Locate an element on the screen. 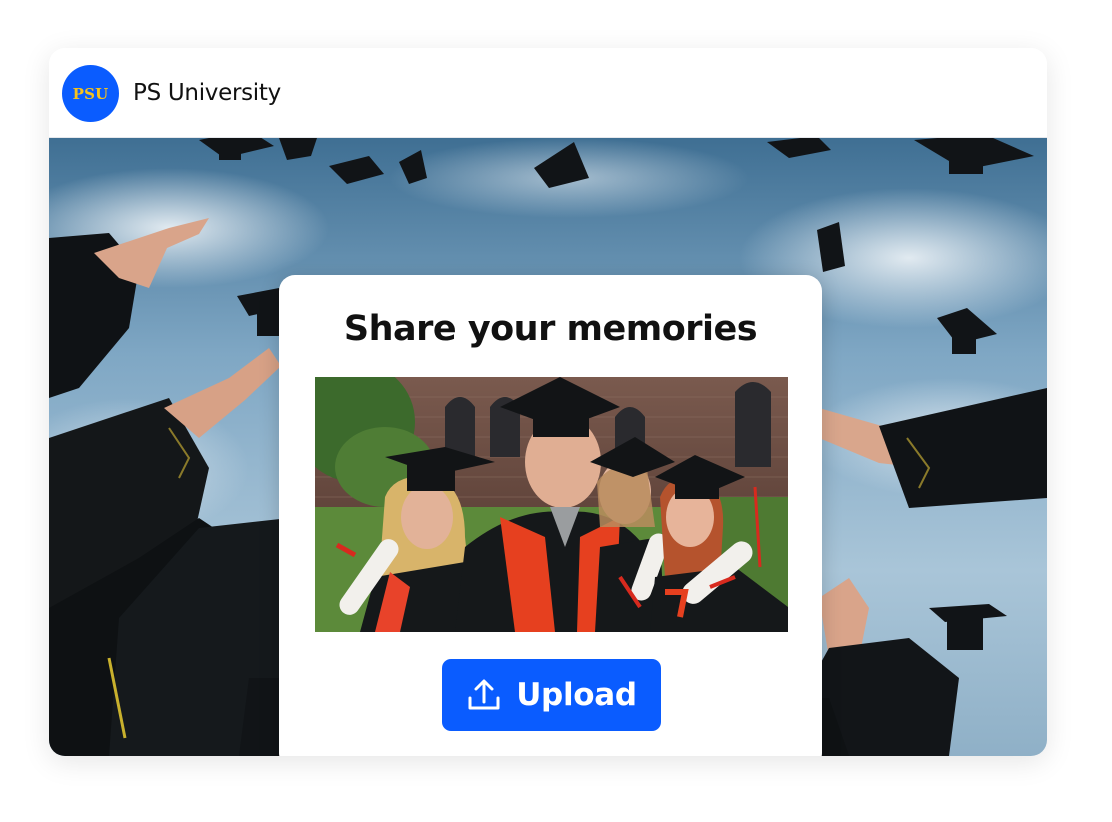  university-logo: PSU is located at coordinates (90, 93).